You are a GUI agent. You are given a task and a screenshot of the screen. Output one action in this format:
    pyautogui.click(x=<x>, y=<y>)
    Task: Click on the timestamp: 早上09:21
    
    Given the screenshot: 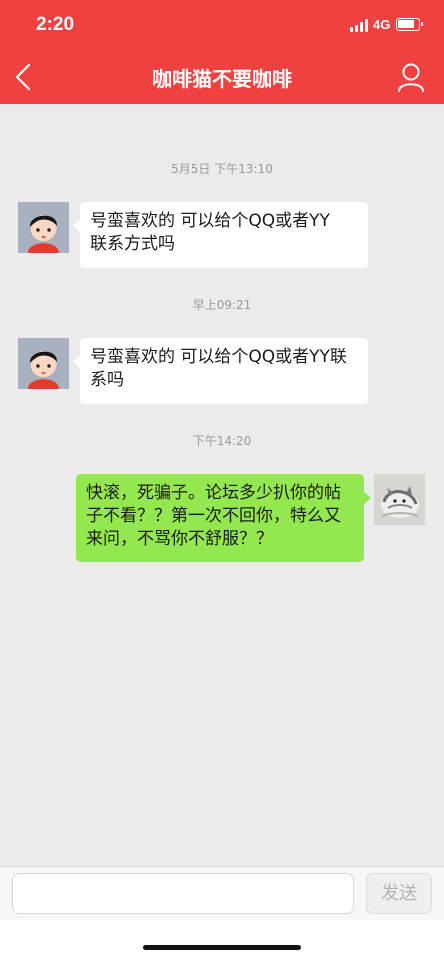 What is the action you would take?
    pyautogui.click(x=222, y=305)
    